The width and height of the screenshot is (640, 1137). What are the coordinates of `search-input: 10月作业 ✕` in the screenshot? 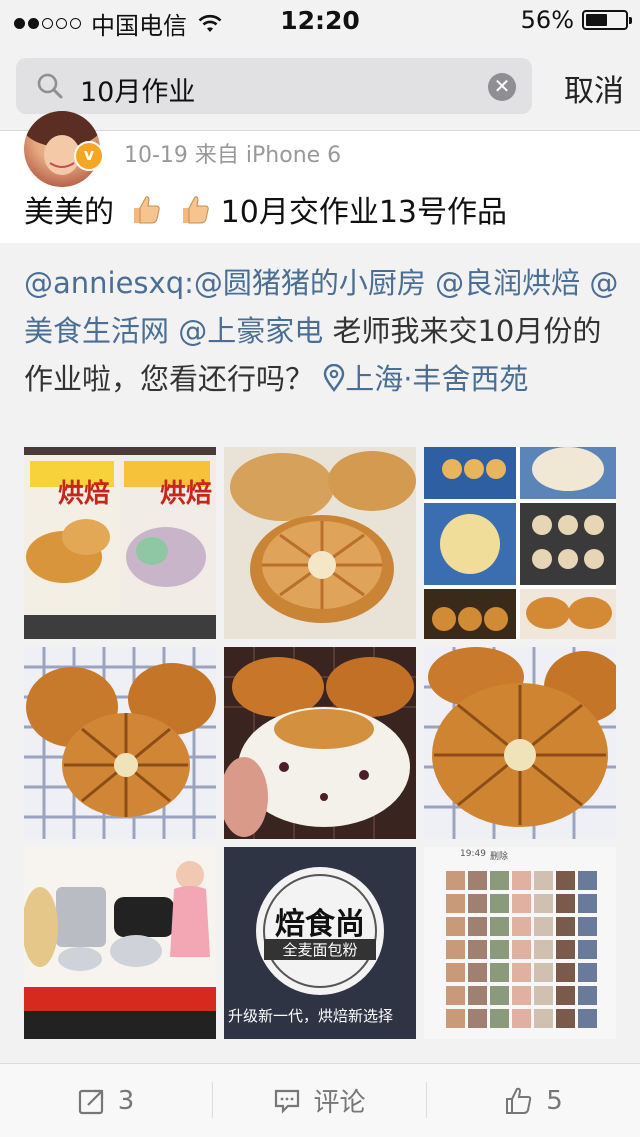 It's located at (274, 86).